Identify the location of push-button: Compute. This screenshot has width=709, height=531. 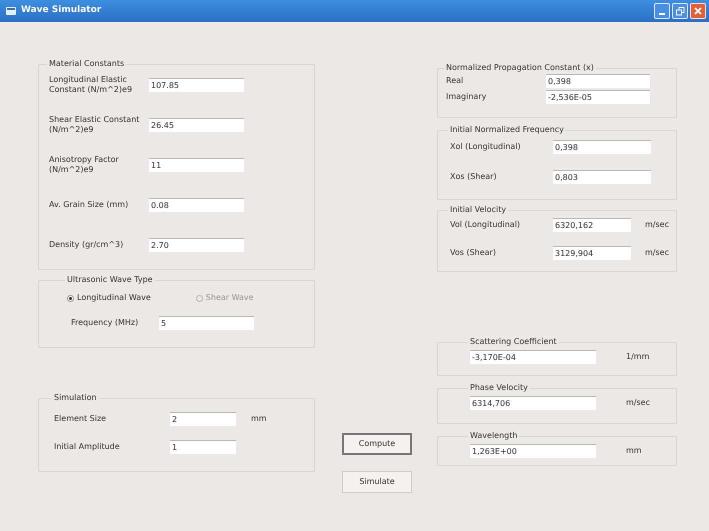
(377, 444).